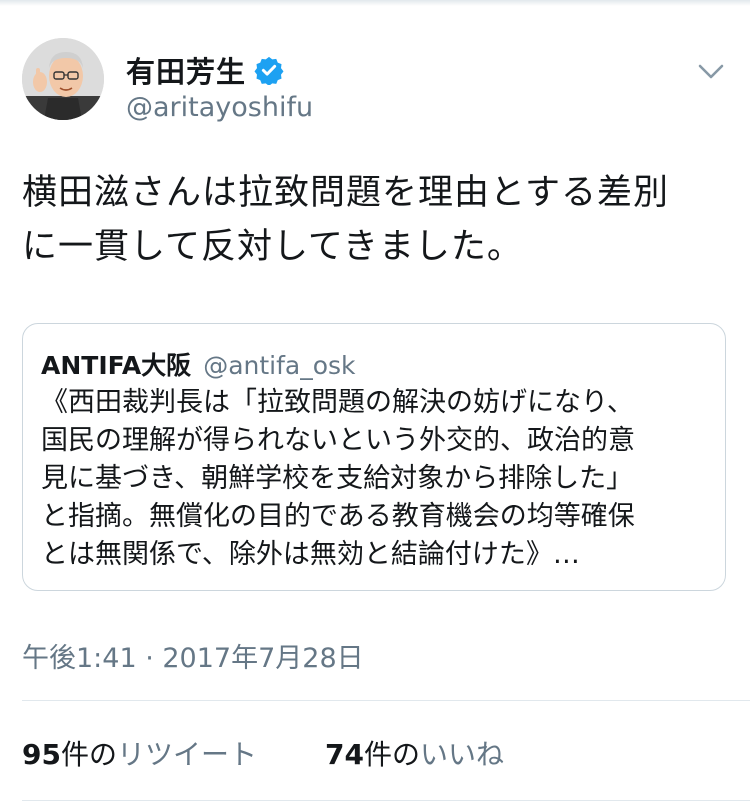  What do you see at coordinates (41, 754) in the screenshot?
I see `retweet-count-value: 95` at bounding box center [41, 754].